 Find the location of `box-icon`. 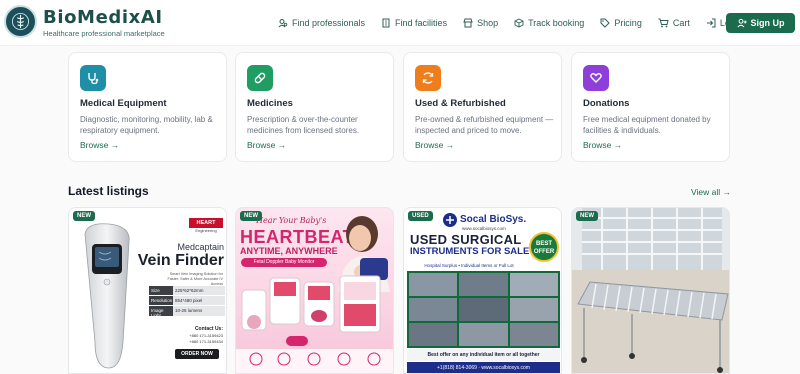

box-icon is located at coordinates (519, 23).